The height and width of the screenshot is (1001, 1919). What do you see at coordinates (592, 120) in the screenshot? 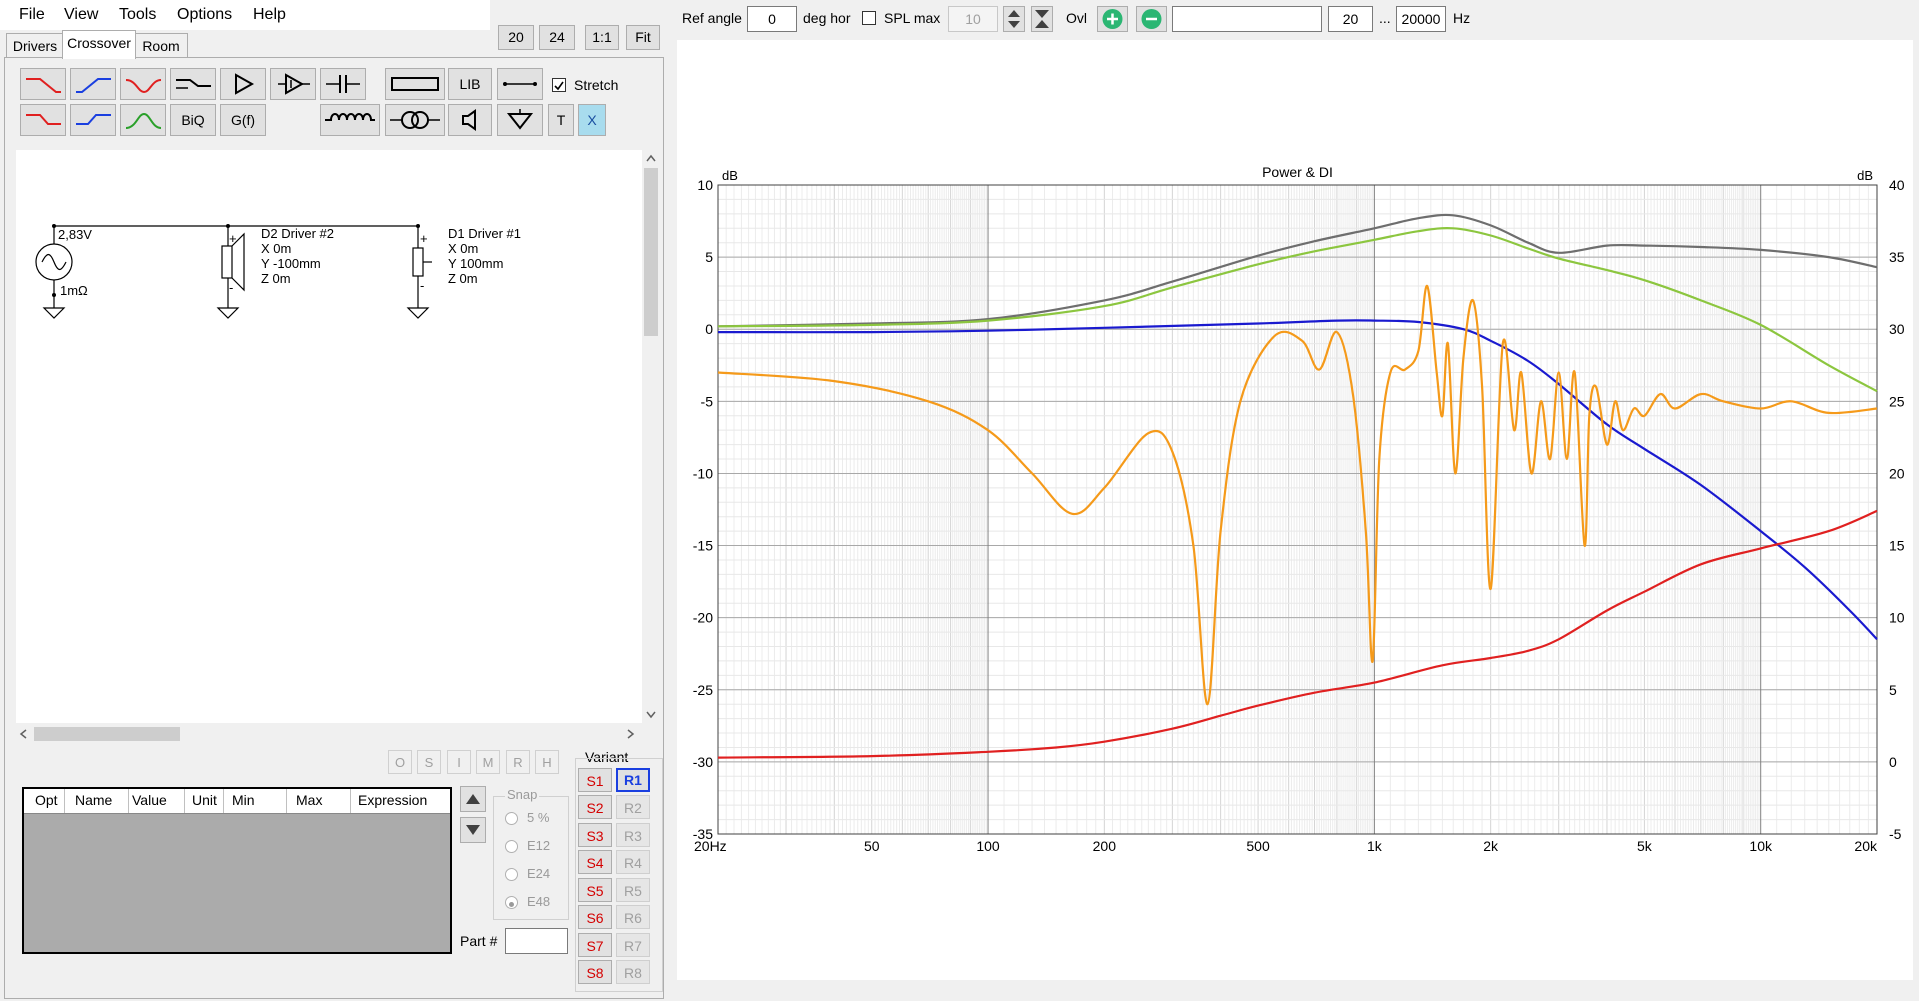
I see `delete-button: X` at bounding box center [592, 120].